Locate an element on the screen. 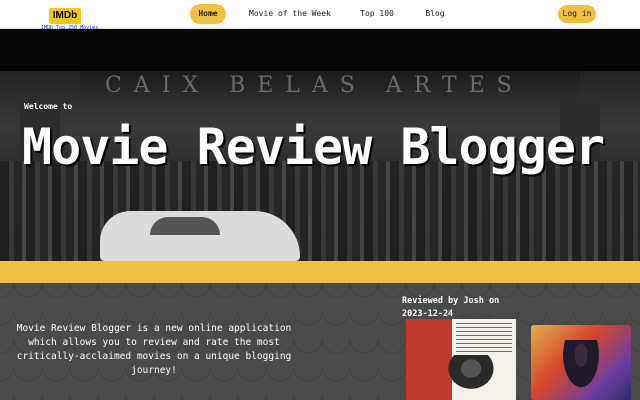 This screenshot has width=640, height=400. nav-top-100: Top 100 is located at coordinates (377, 14).